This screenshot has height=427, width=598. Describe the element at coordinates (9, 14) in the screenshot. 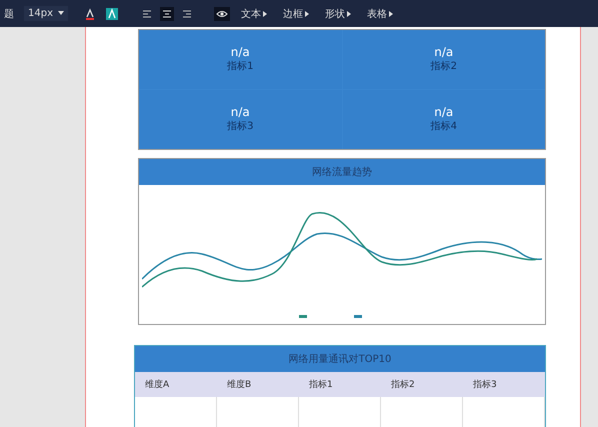

I see `toolbar-label: 题` at that location.